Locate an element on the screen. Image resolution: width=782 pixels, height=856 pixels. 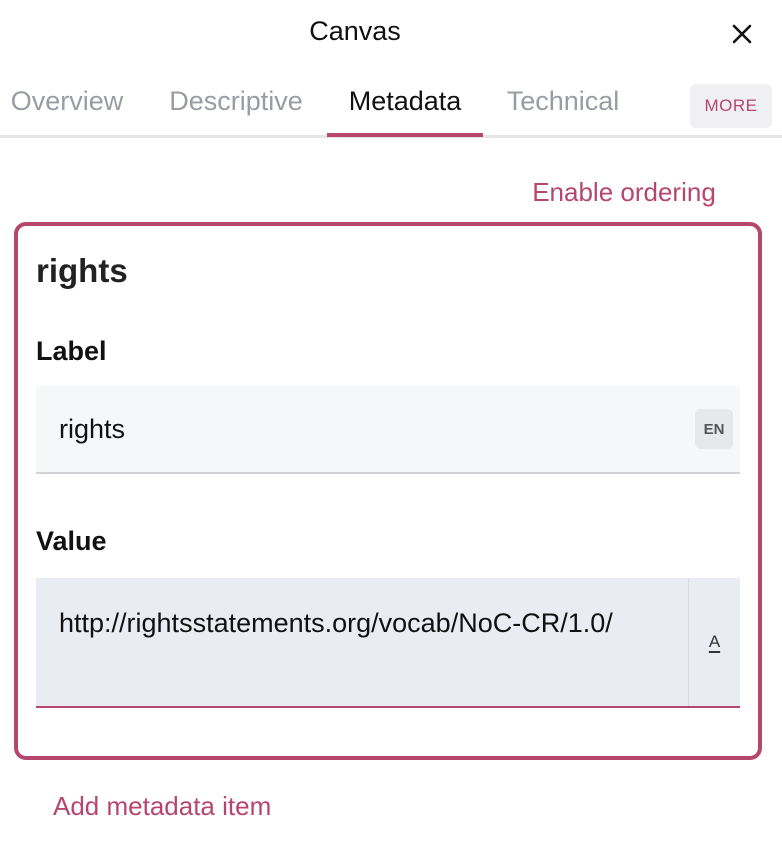
active-tab-indicator is located at coordinates (405, 135).